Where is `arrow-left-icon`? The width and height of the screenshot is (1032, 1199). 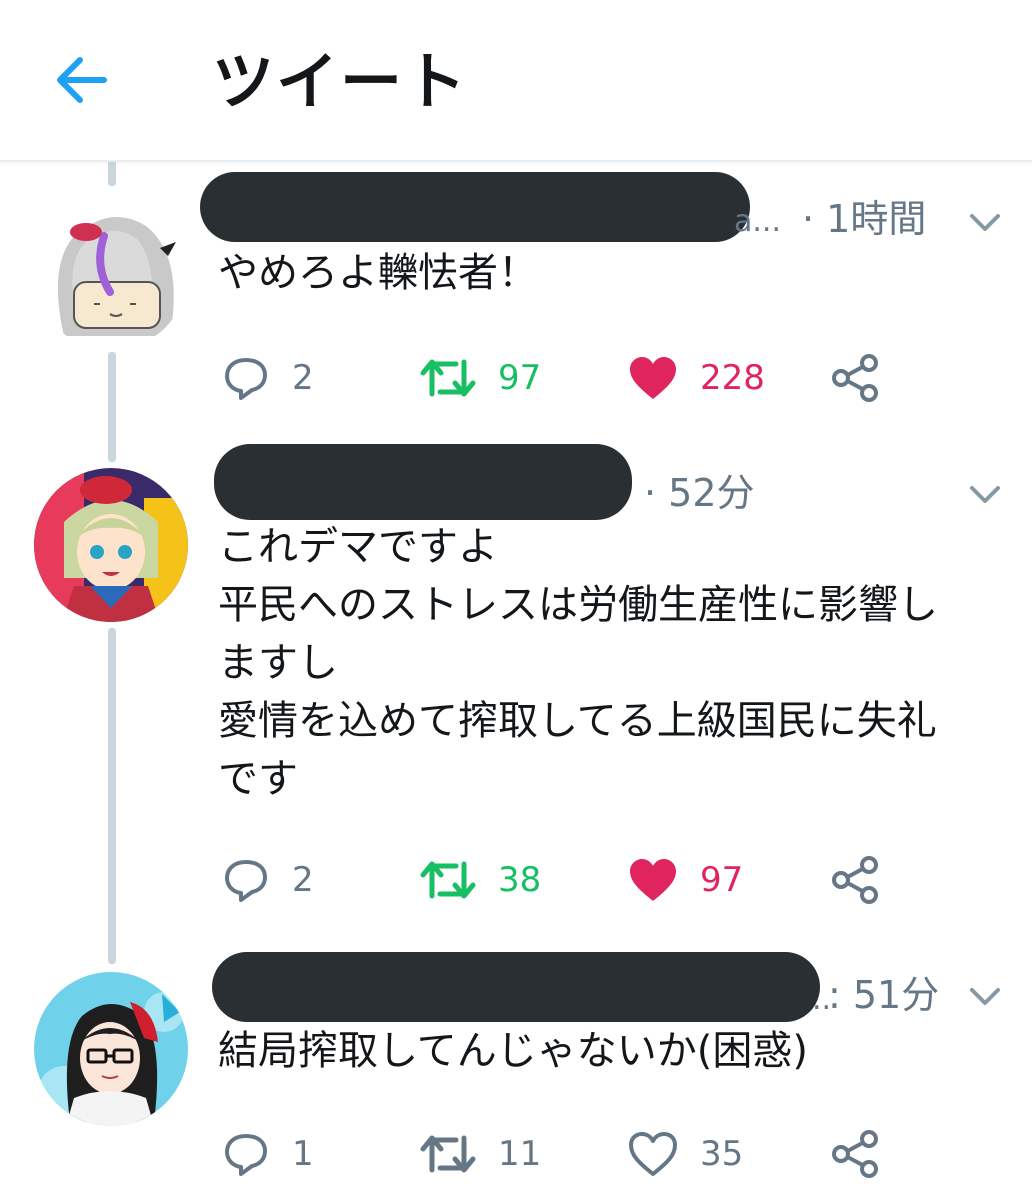 arrow-left-icon is located at coordinates (81, 80).